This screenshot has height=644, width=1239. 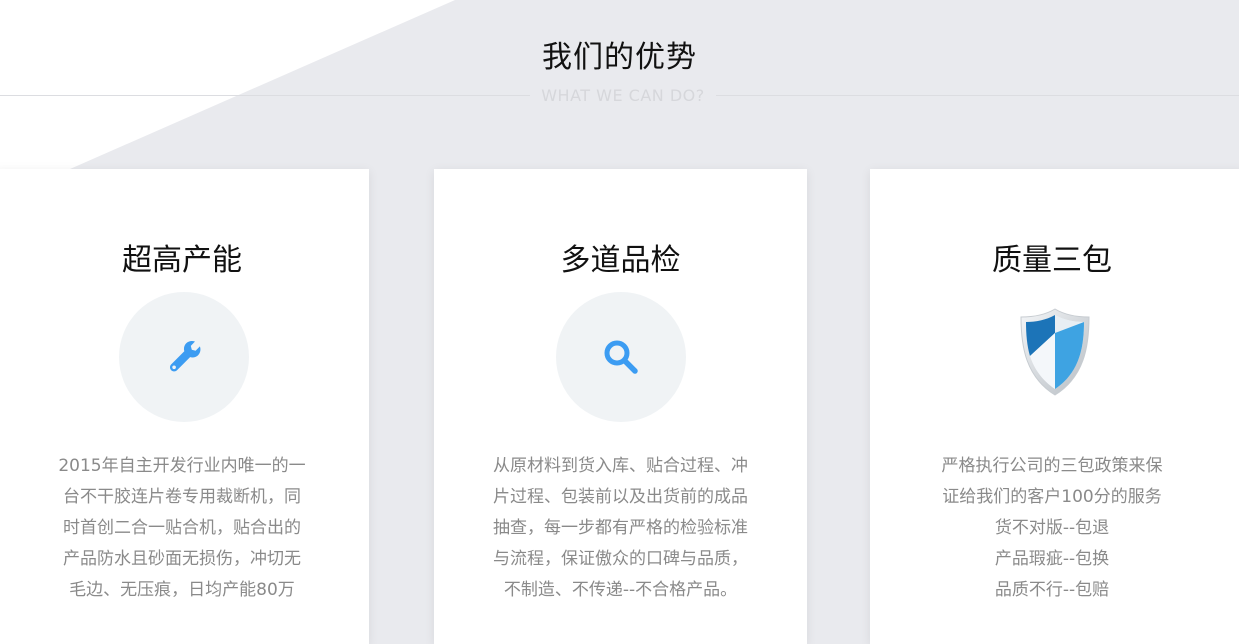 I want to click on shield-icon, so click(x=1055, y=352).